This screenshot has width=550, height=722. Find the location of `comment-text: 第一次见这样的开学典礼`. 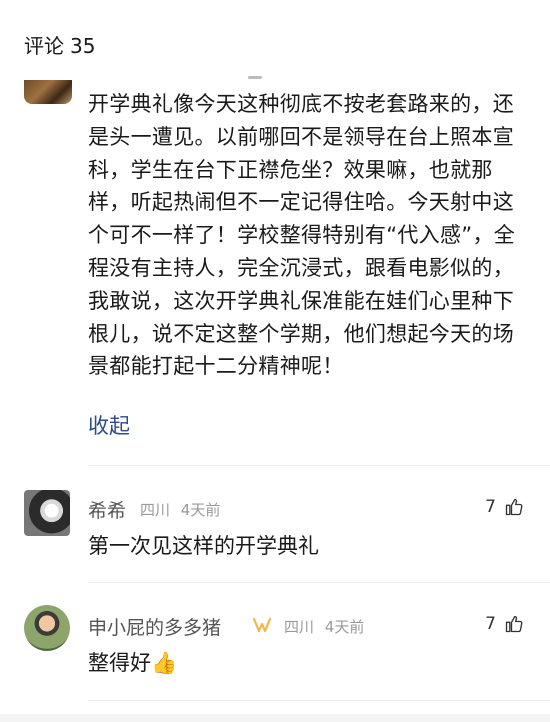

comment-text: 第一次见这样的开学典礼 is located at coordinates (203, 546).